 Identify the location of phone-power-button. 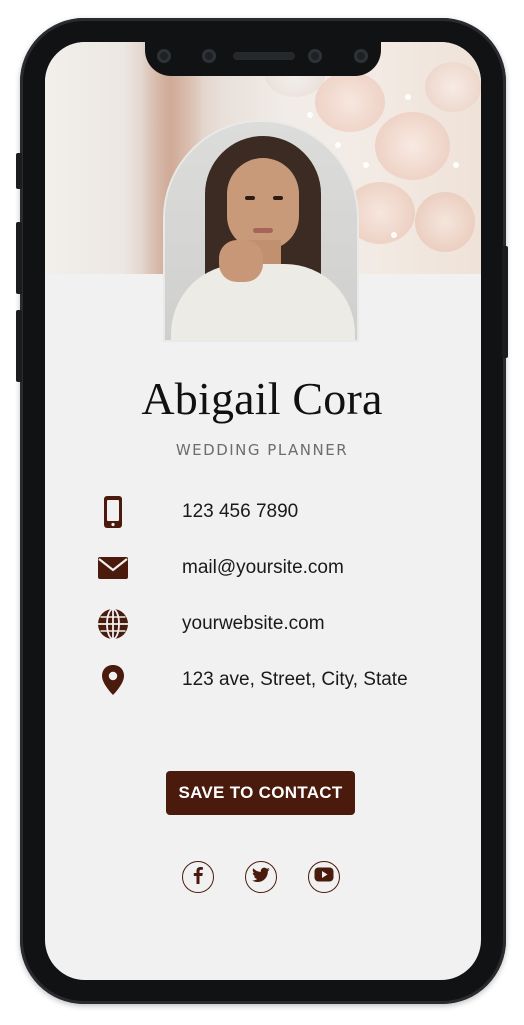
(505, 302).